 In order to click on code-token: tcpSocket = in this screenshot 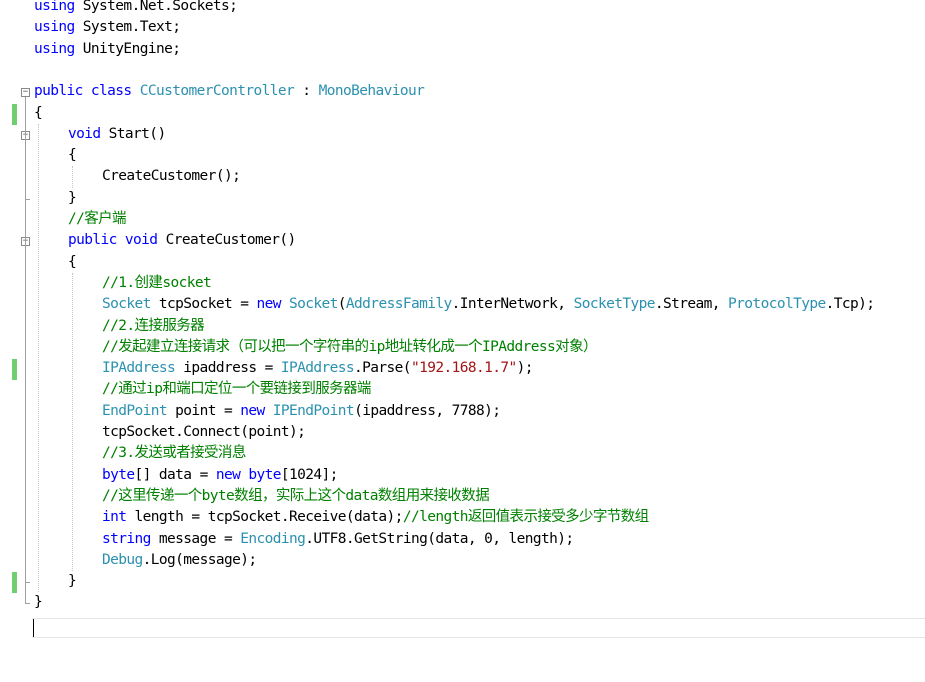, I will do `click(203, 304)`.